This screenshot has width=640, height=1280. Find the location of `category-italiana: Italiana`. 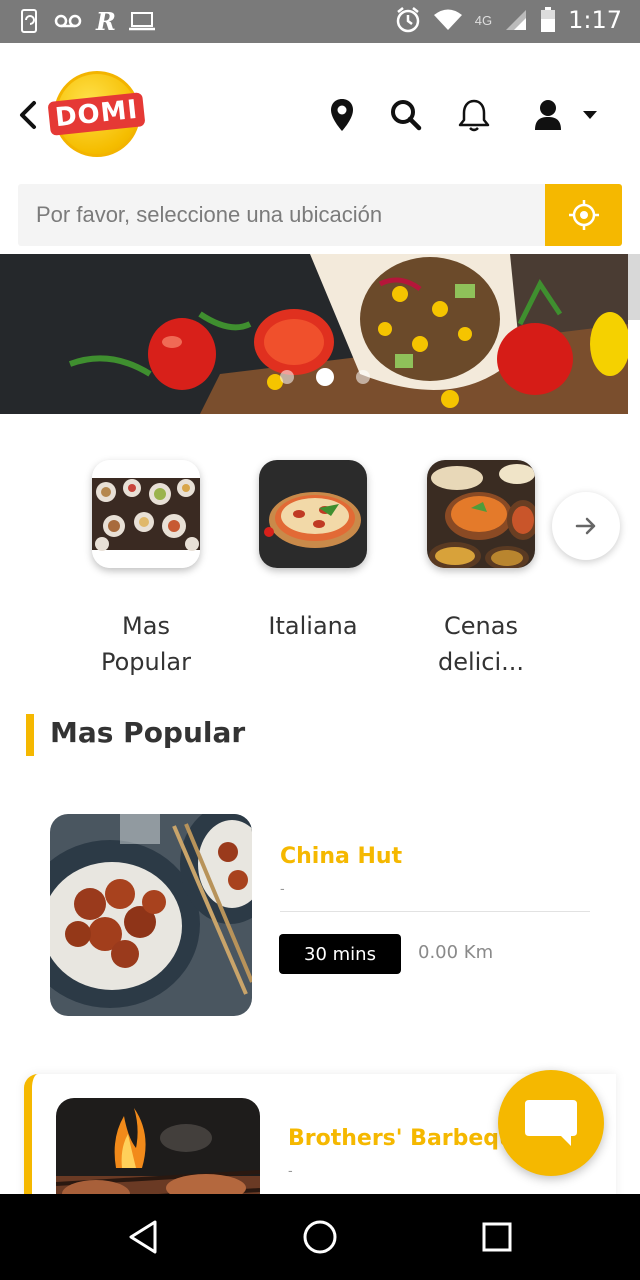

category-italiana: Italiana is located at coordinates (313, 552).